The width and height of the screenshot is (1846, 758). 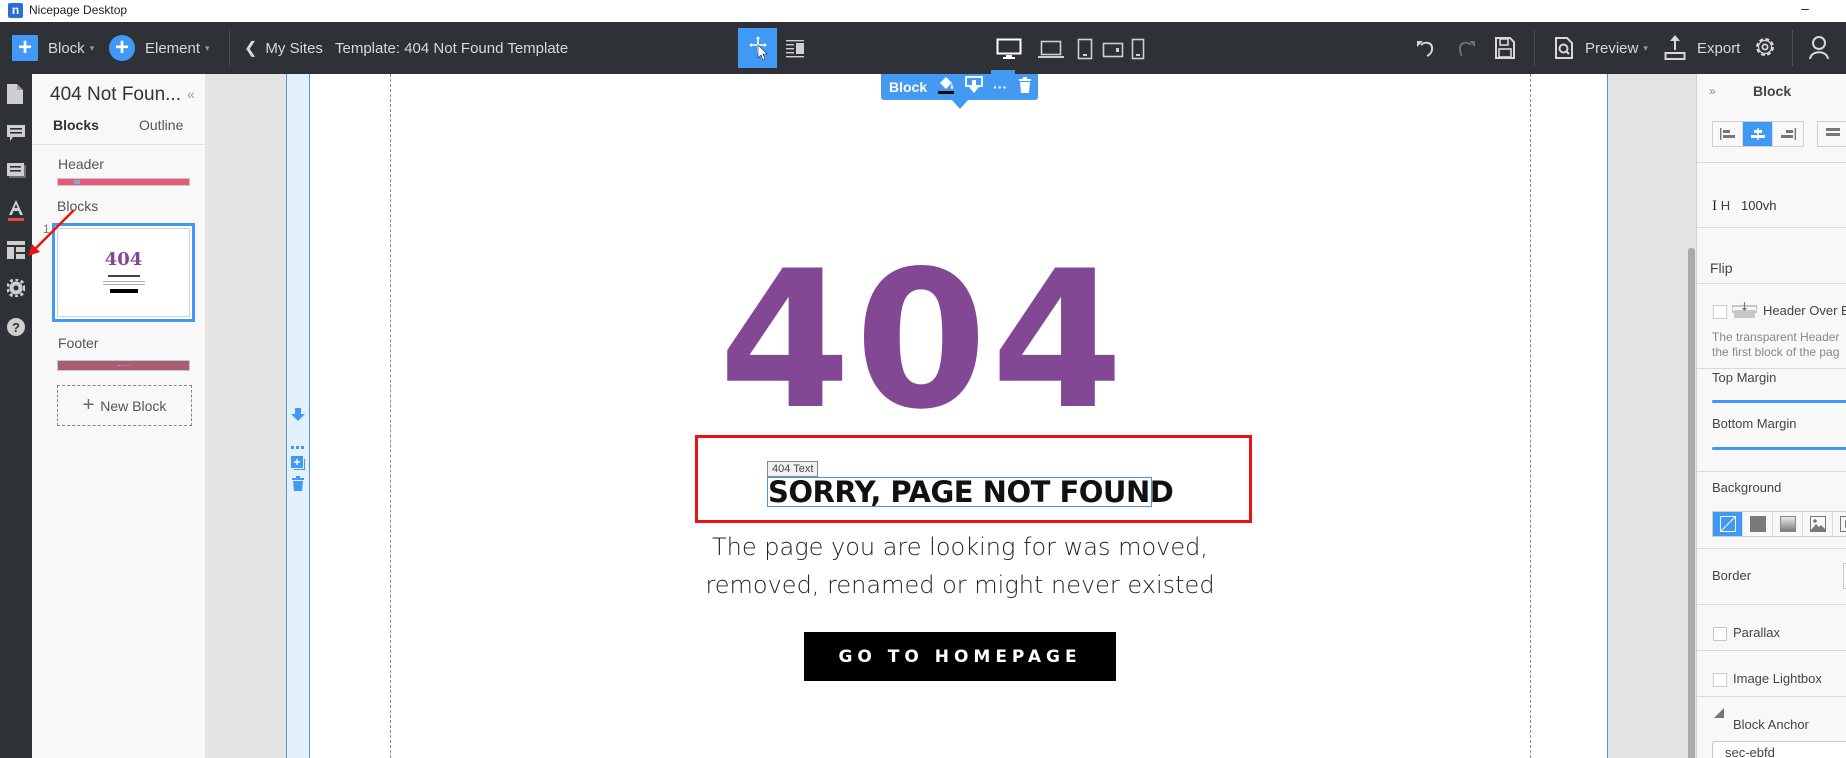 I want to click on undo-button, so click(x=1426, y=50).